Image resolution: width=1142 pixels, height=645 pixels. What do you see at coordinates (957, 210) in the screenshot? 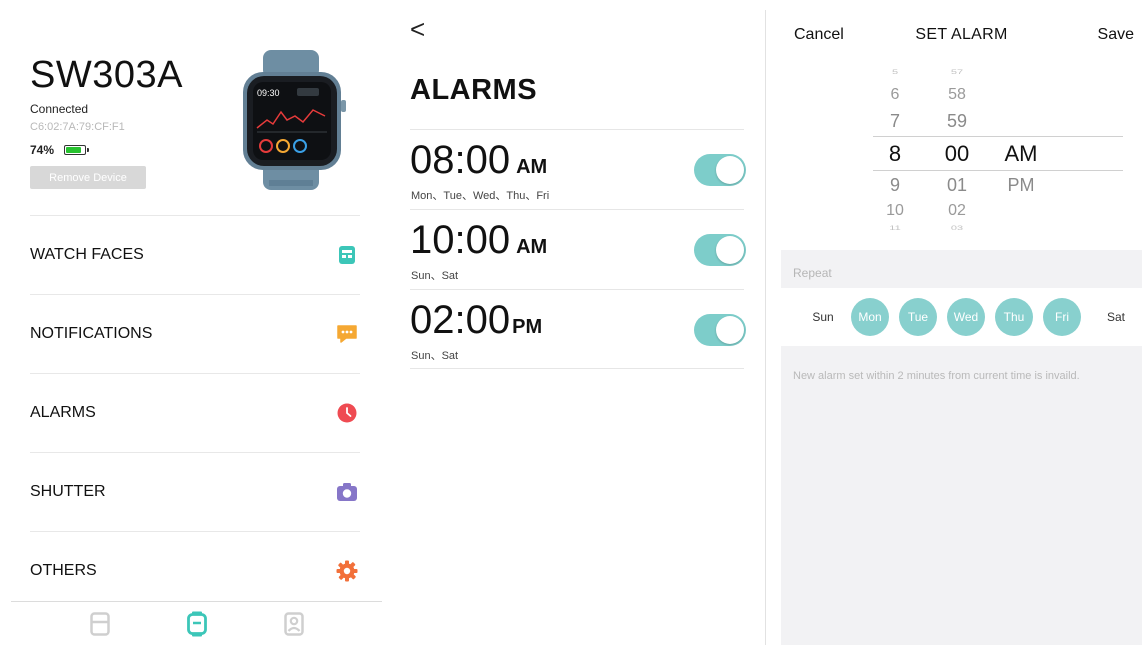
I see `minute-option: 02` at bounding box center [957, 210].